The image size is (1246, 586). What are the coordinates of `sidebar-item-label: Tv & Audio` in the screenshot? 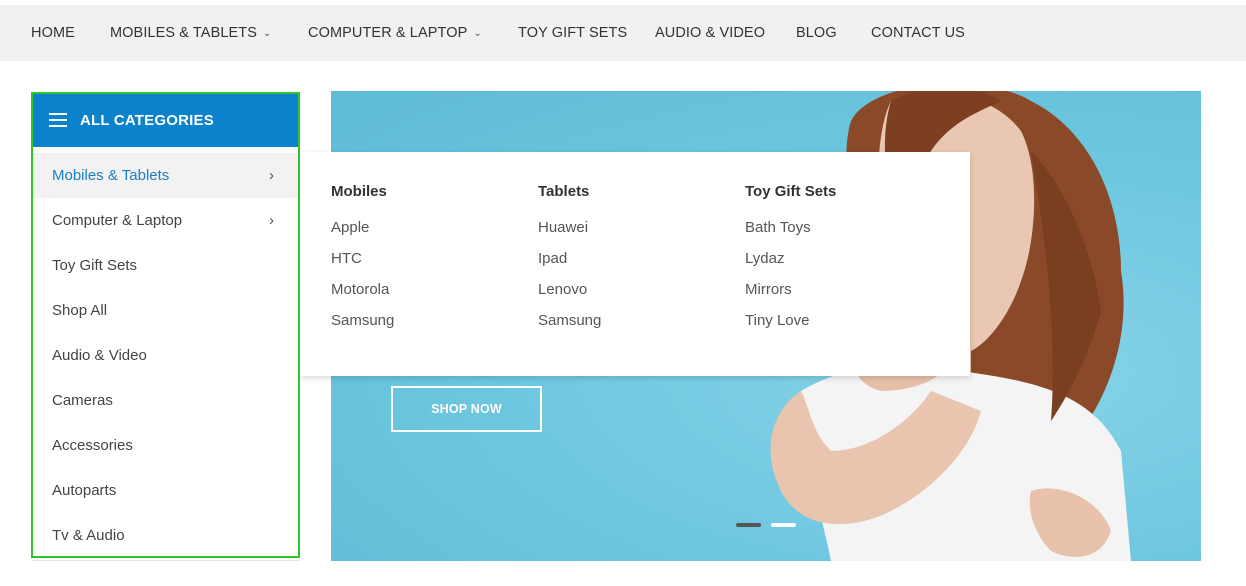 It's located at (88, 535).